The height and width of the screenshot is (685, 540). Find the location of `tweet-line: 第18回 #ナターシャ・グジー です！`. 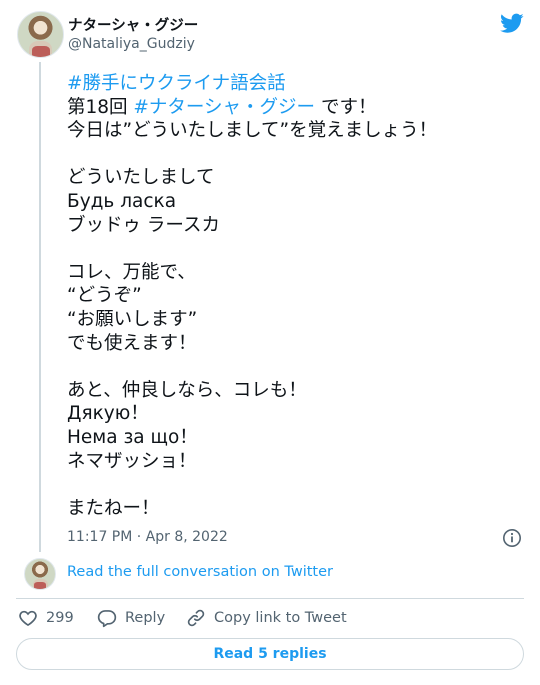

tweet-line: 第18回 #ナターシャ・グジー です！ is located at coordinates (287, 108).